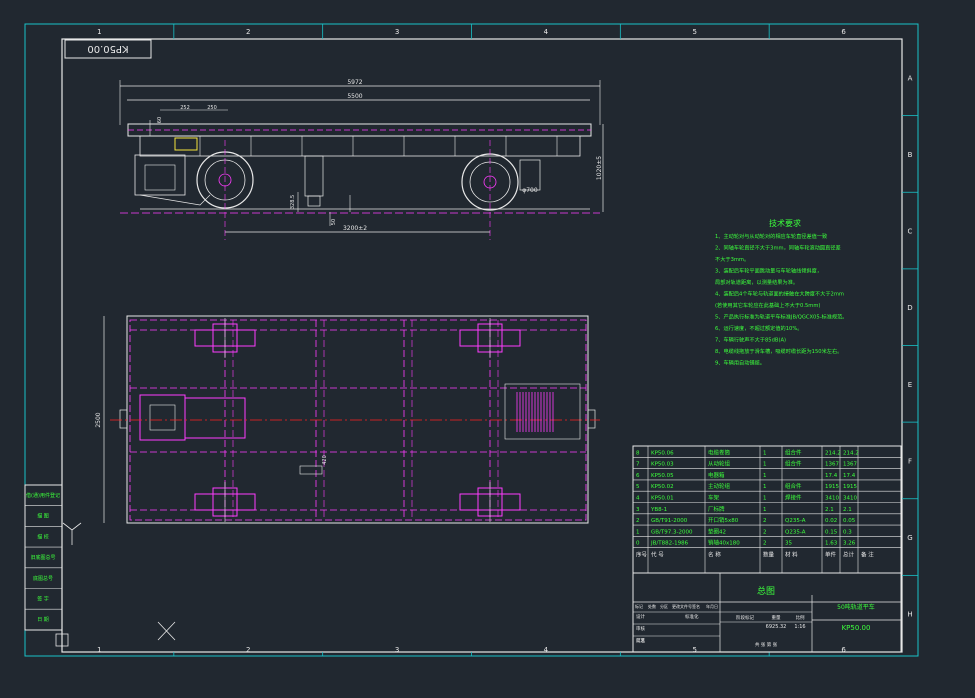  What do you see at coordinates (771, 236) in the screenshot?
I see `tech-requirement-line: 1、主动轮对与从动轮对的相应车轮直径差值一致` at bounding box center [771, 236].